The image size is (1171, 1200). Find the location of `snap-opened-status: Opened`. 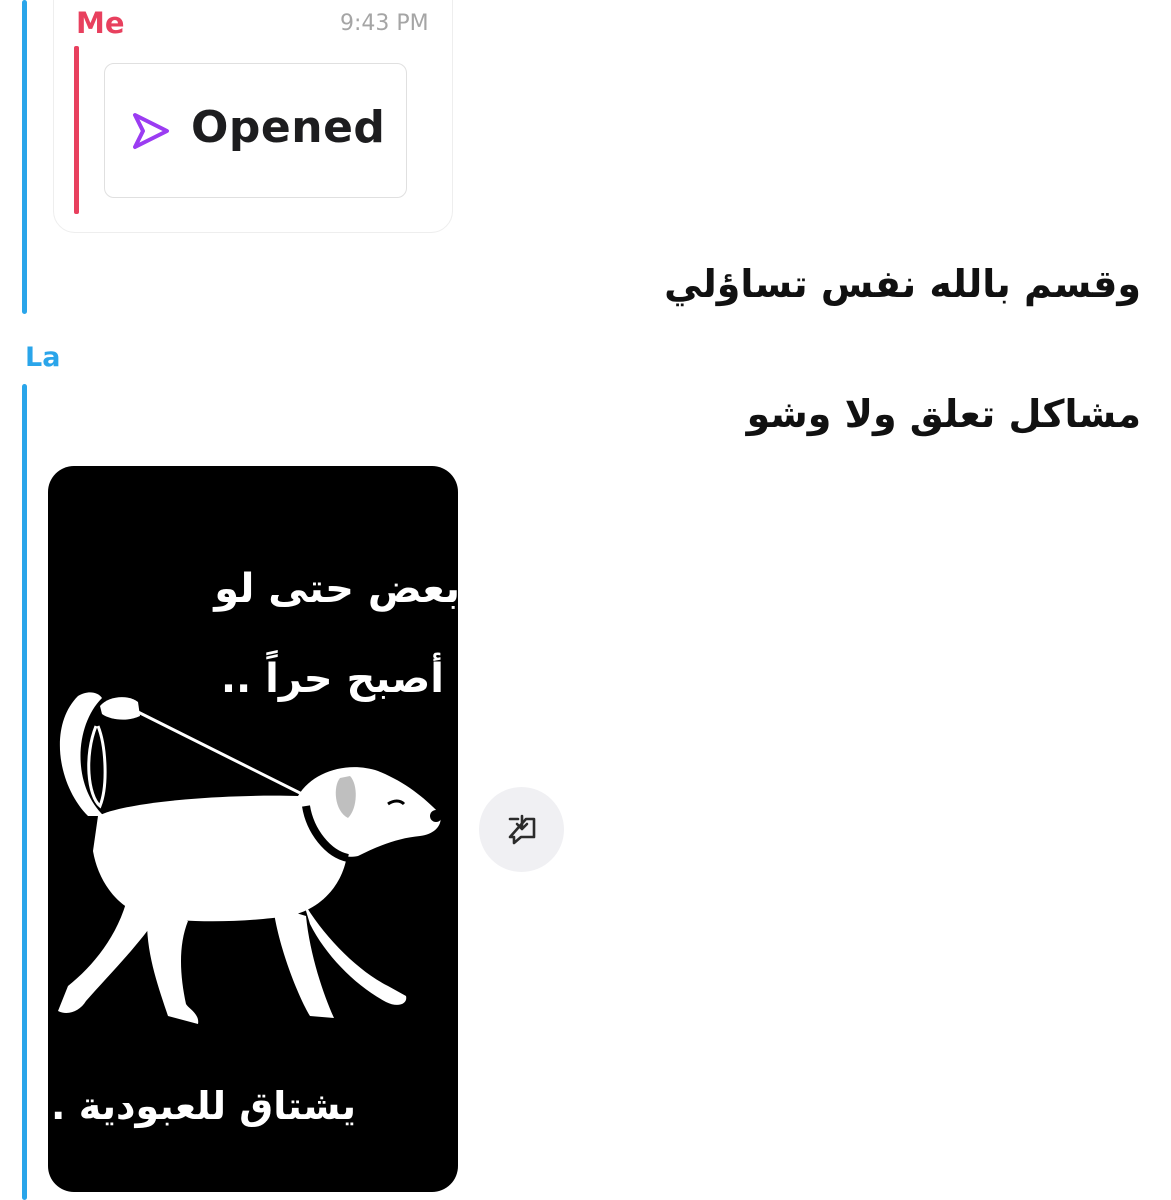

snap-opened-status: Opened is located at coordinates (255, 130).